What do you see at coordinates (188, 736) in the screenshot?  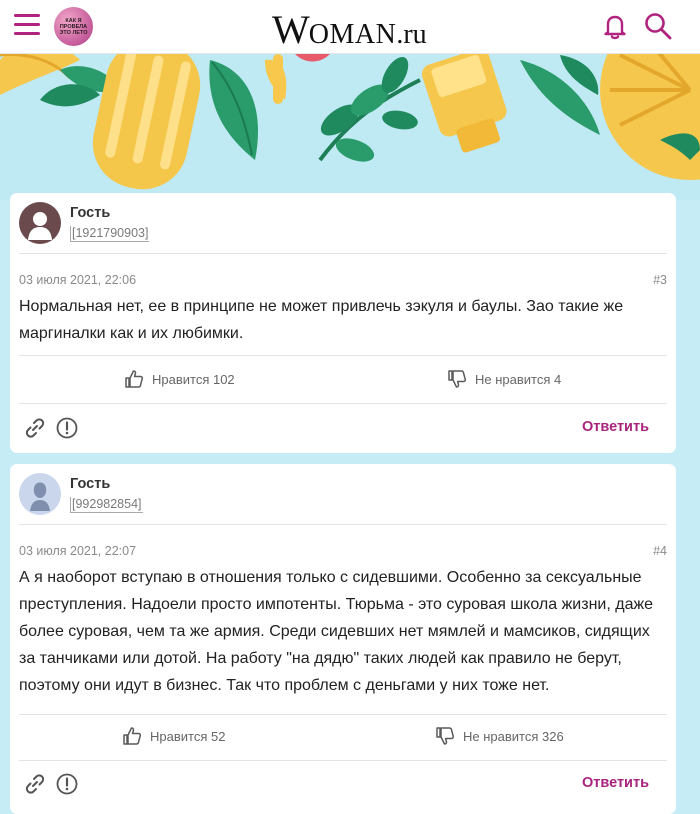 I see `like-count: Нравится 52` at bounding box center [188, 736].